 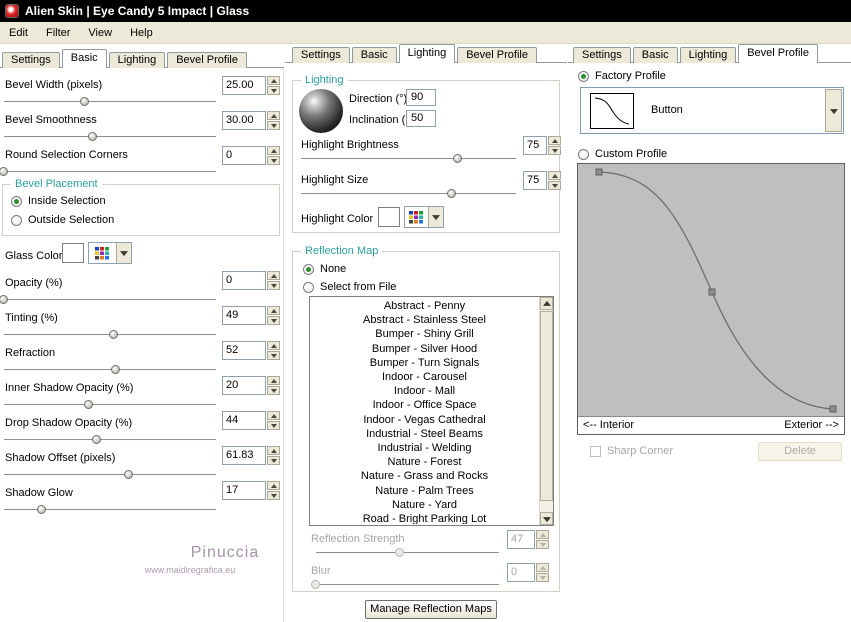 I want to click on shadow-glow-slider, so click(x=110, y=510).